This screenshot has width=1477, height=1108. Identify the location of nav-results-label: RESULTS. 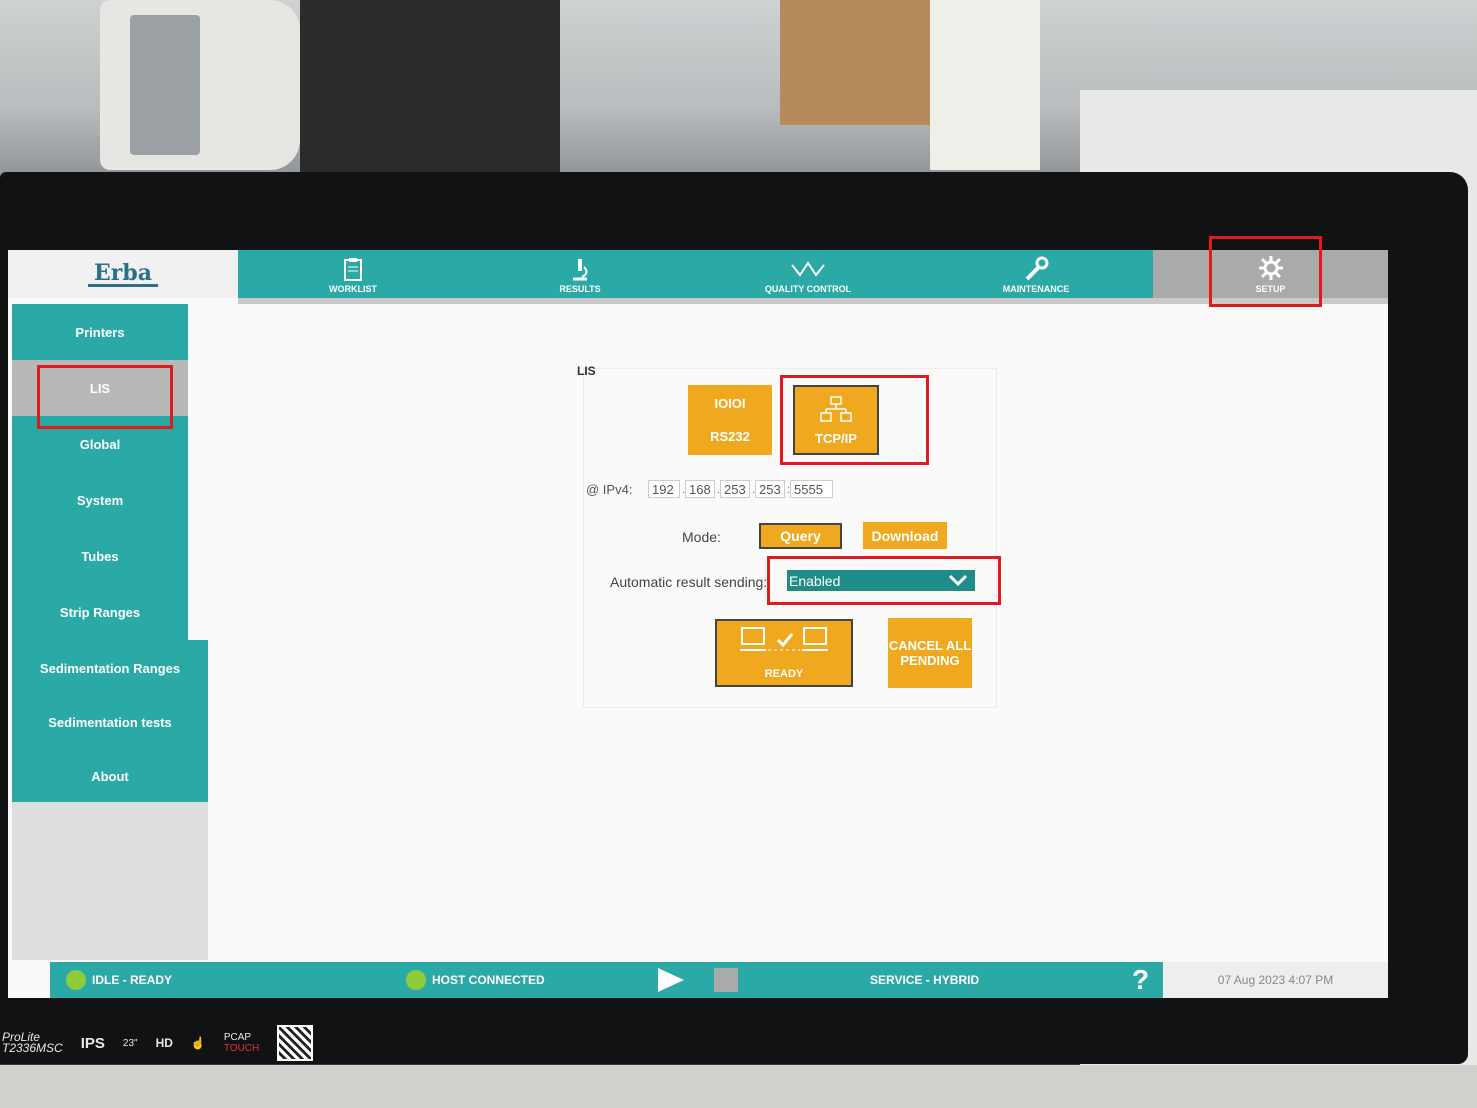
(580, 289).